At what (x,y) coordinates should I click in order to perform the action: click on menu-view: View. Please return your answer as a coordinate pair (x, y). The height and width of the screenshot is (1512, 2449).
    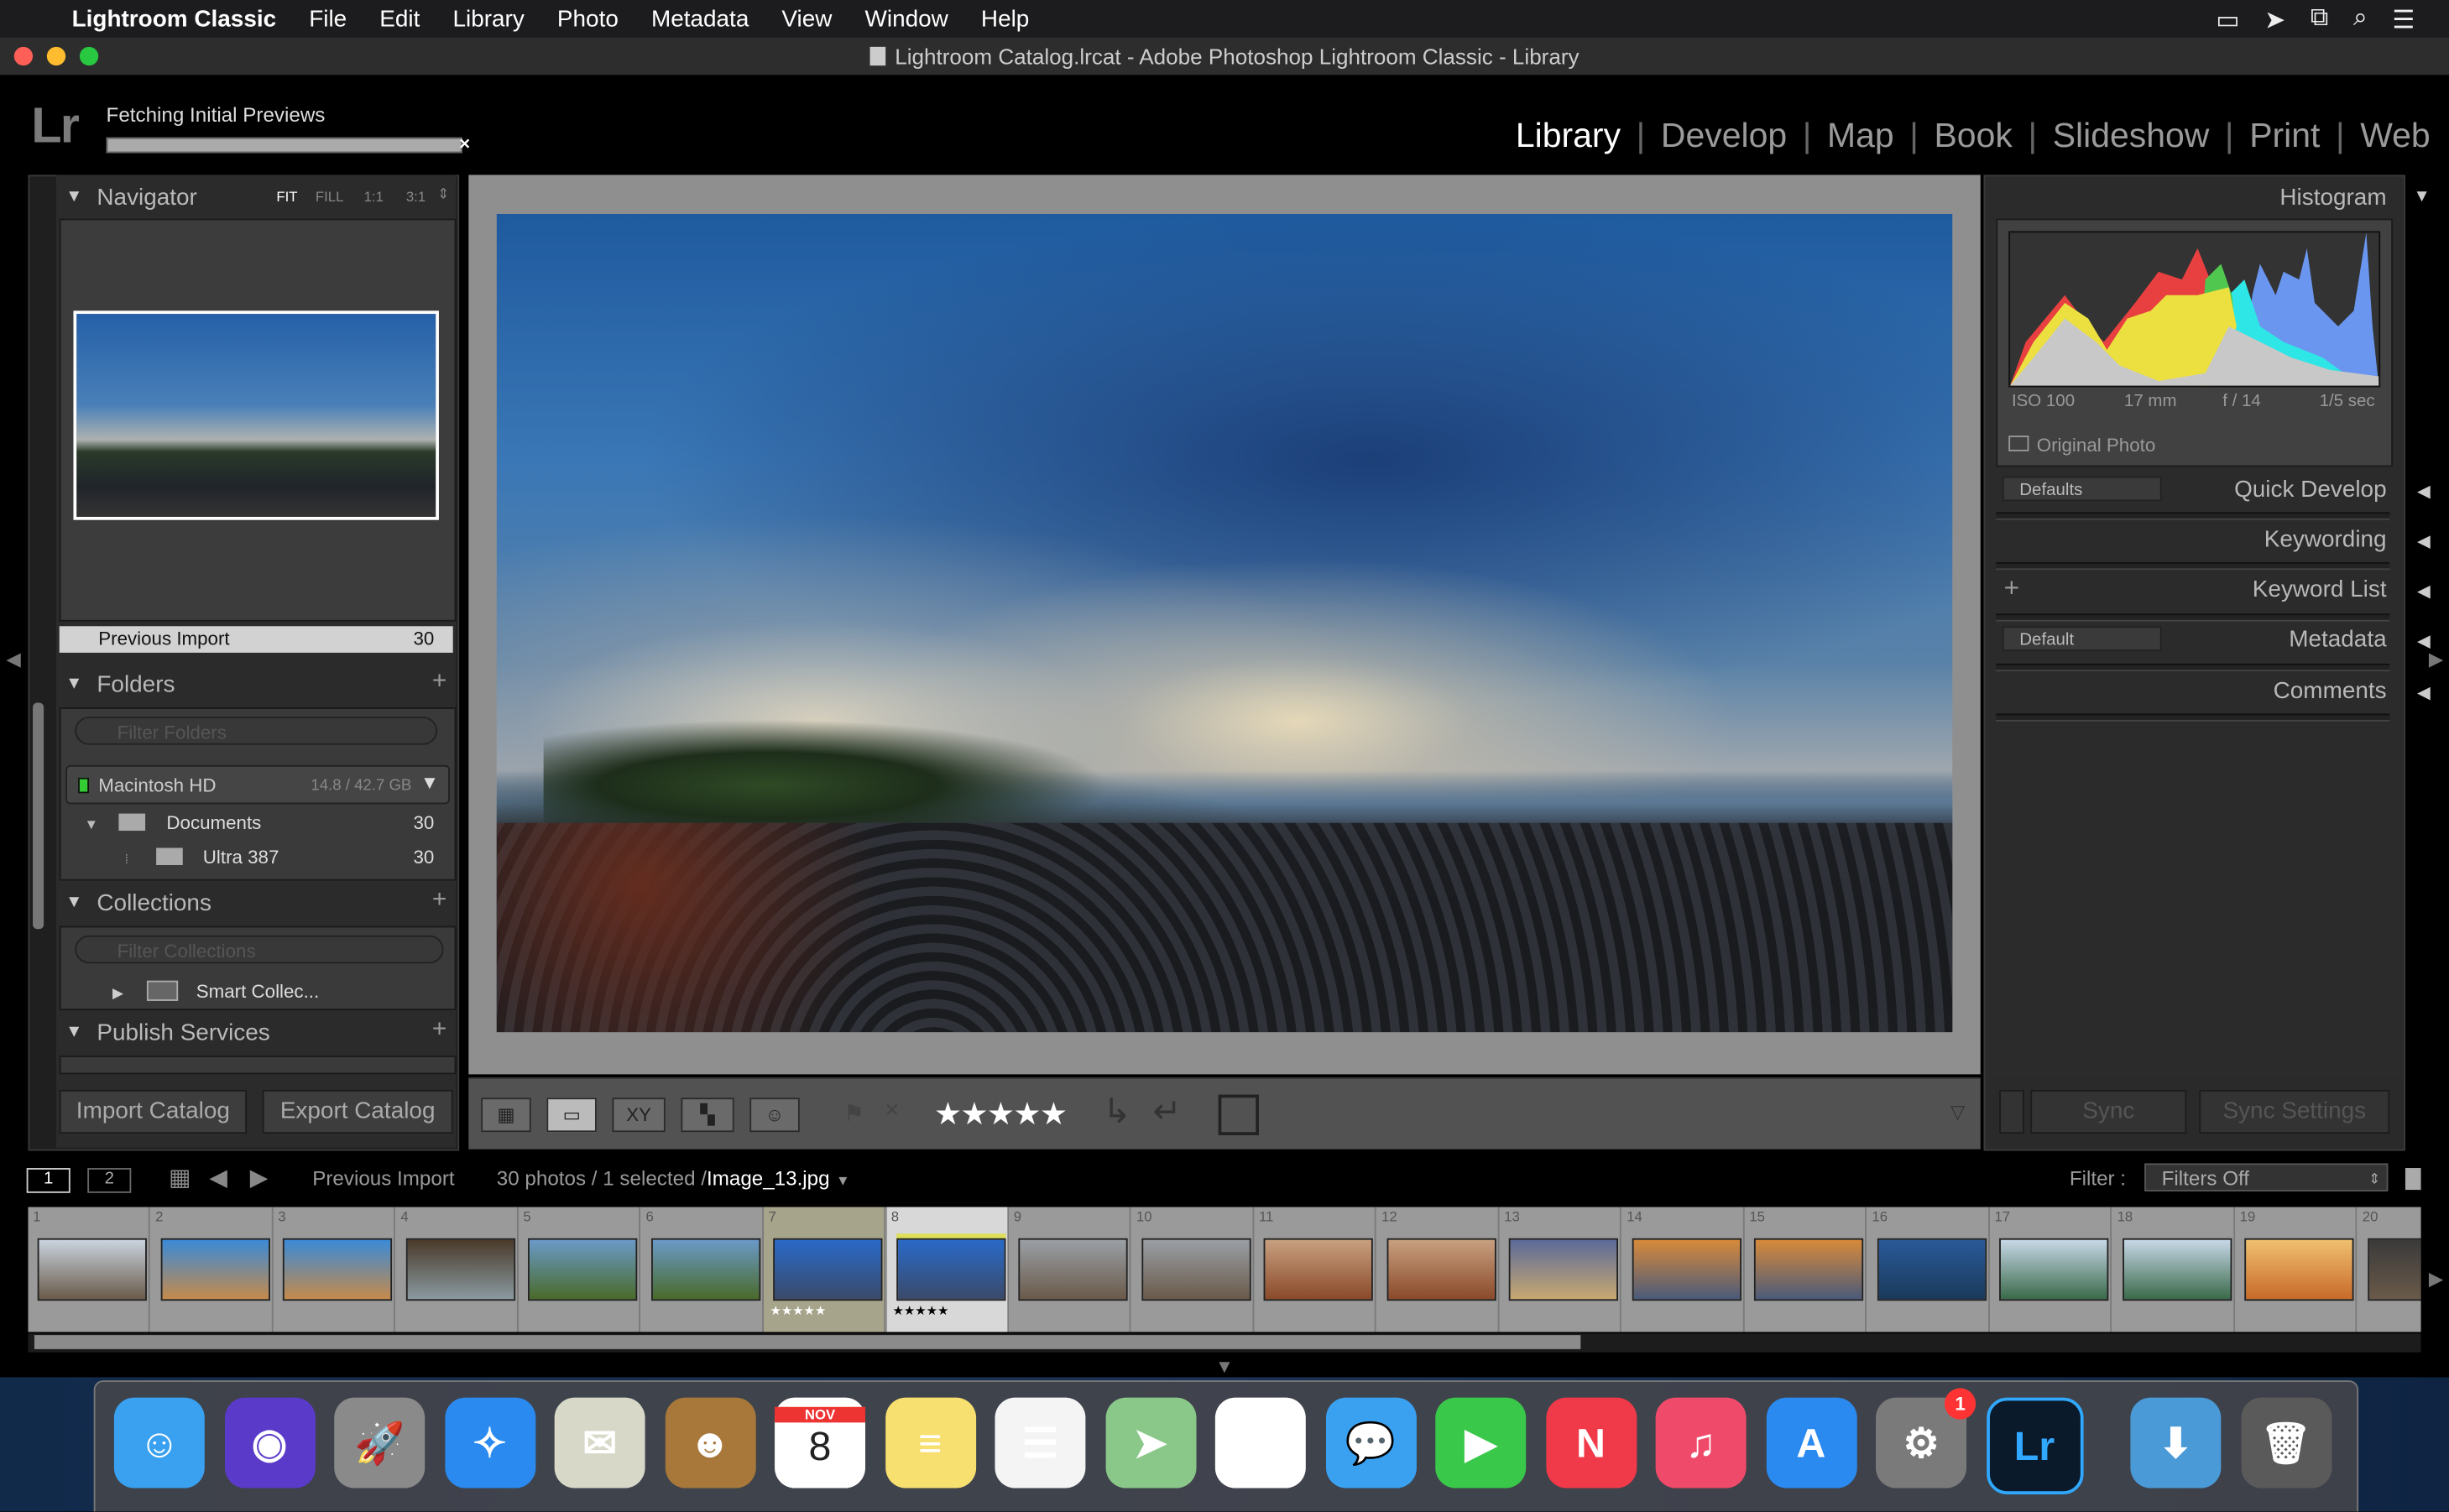
    Looking at the image, I should click on (806, 20).